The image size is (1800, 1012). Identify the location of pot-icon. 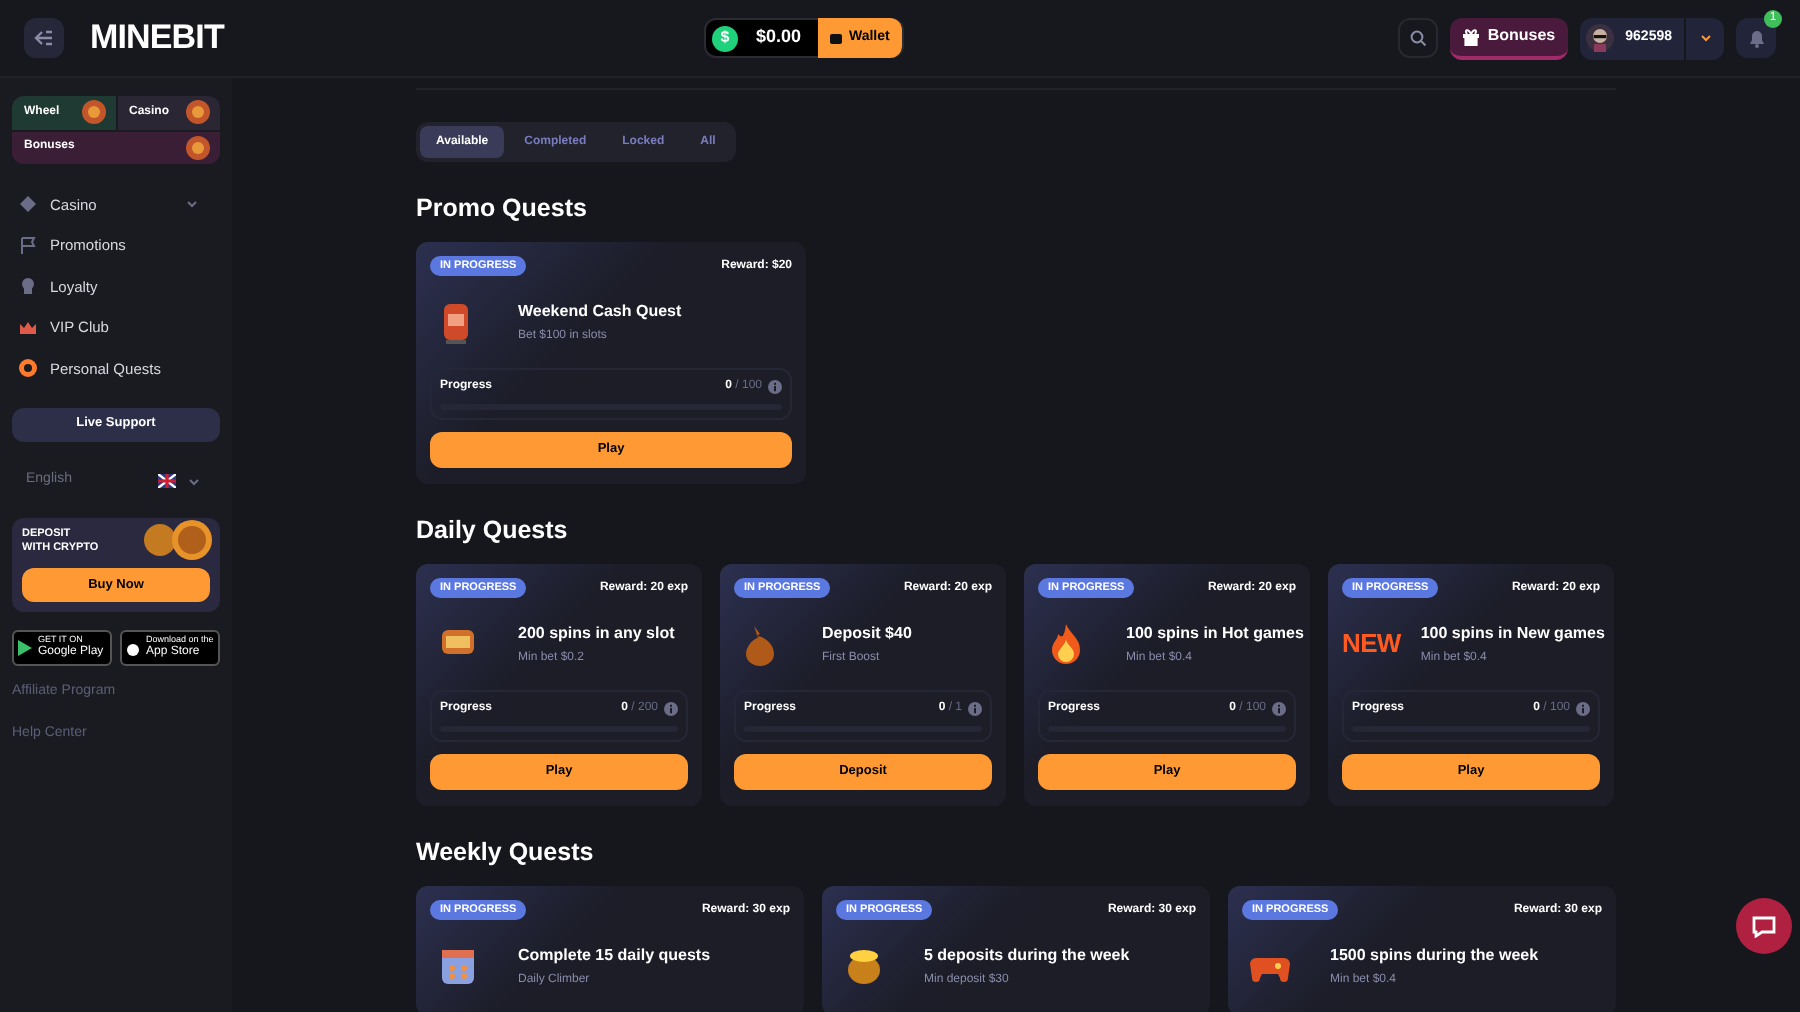
(864, 966).